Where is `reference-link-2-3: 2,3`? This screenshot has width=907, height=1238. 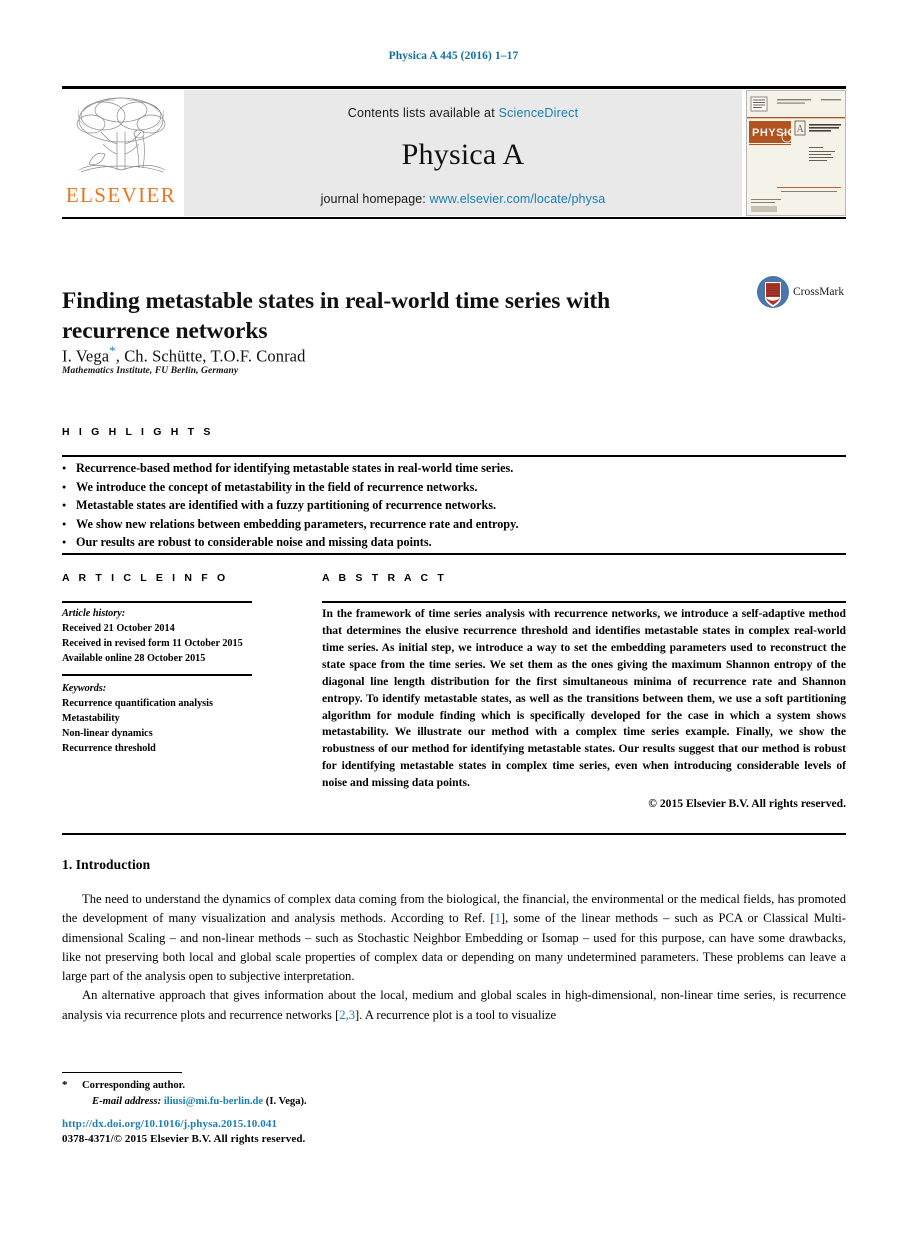 reference-link-2-3: 2,3 is located at coordinates (347, 1015).